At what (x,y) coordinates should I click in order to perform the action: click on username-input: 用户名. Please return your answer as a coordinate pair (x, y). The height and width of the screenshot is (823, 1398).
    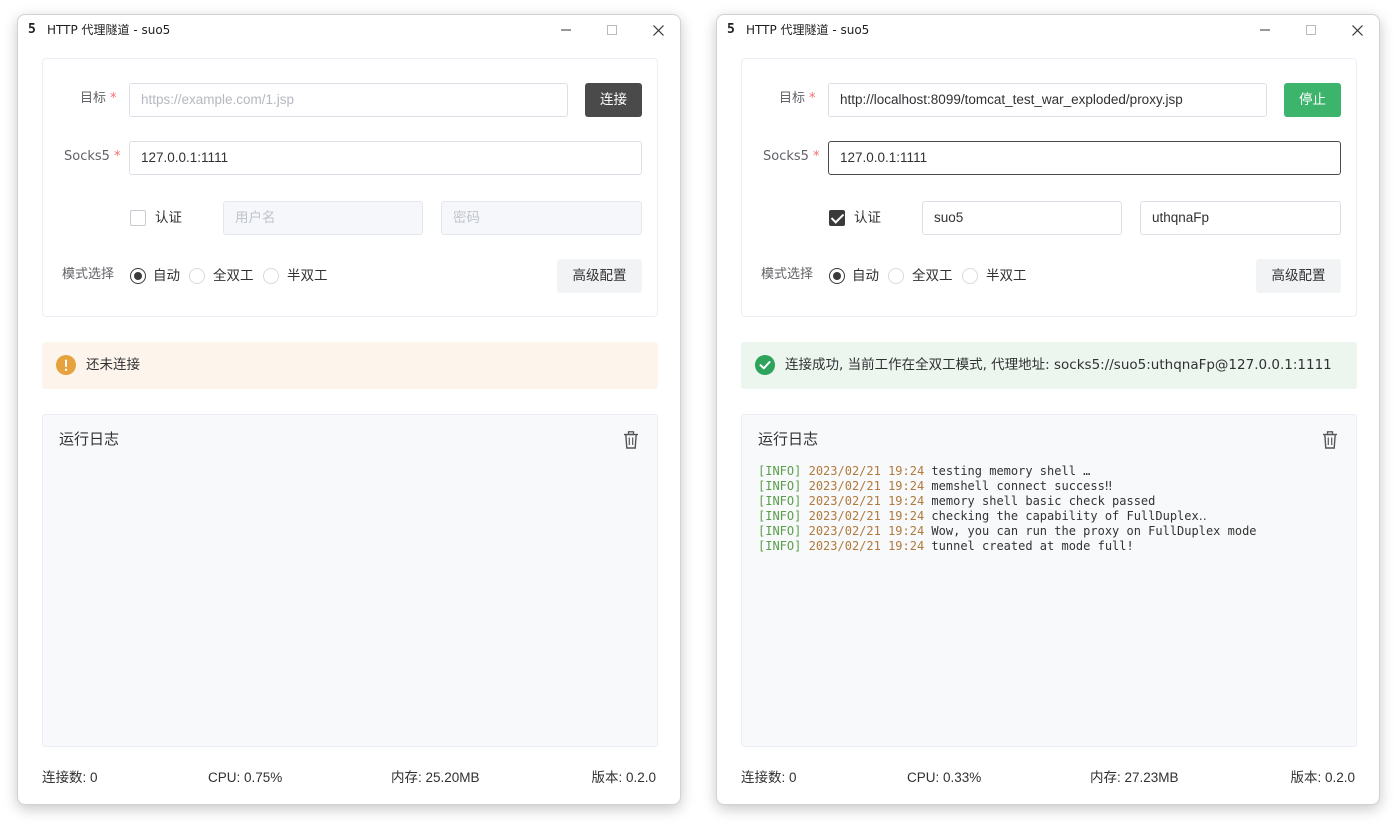
    Looking at the image, I should click on (323, 218).